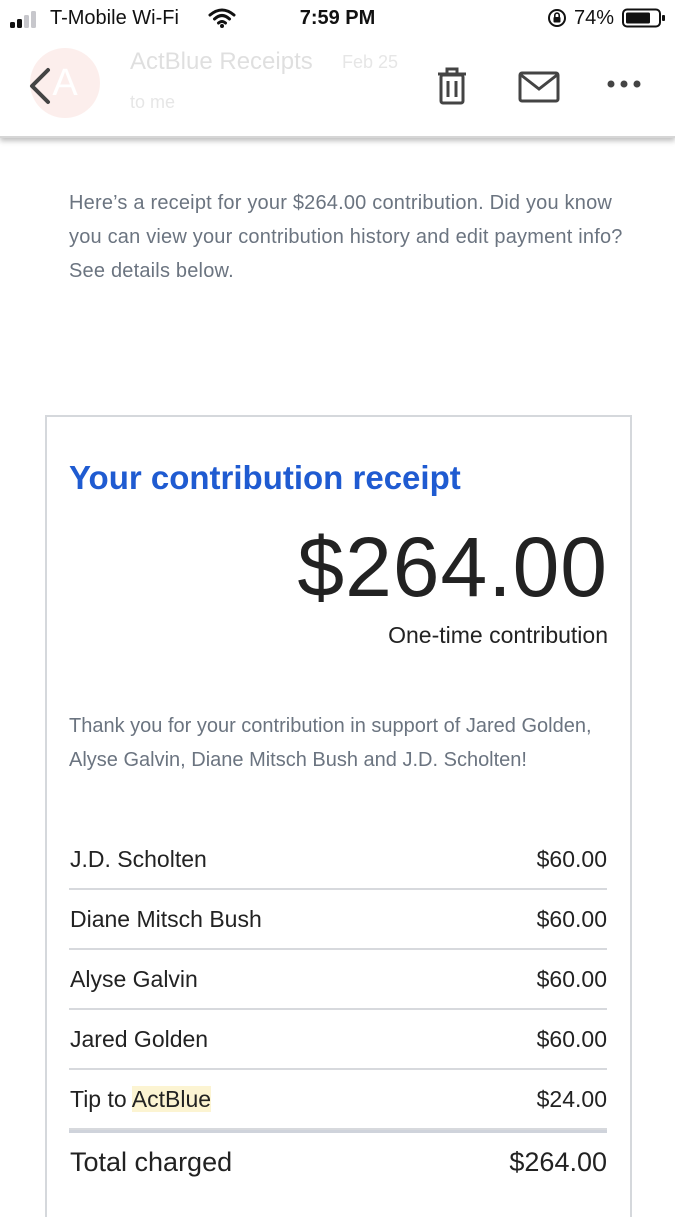 Image resolution: width=675 pixels, height=1217 pixels. What do you see at coordinates (452, 567) in the screenshot?
I see `receipt-amount: $264.00` at bounding box center [452, 567].